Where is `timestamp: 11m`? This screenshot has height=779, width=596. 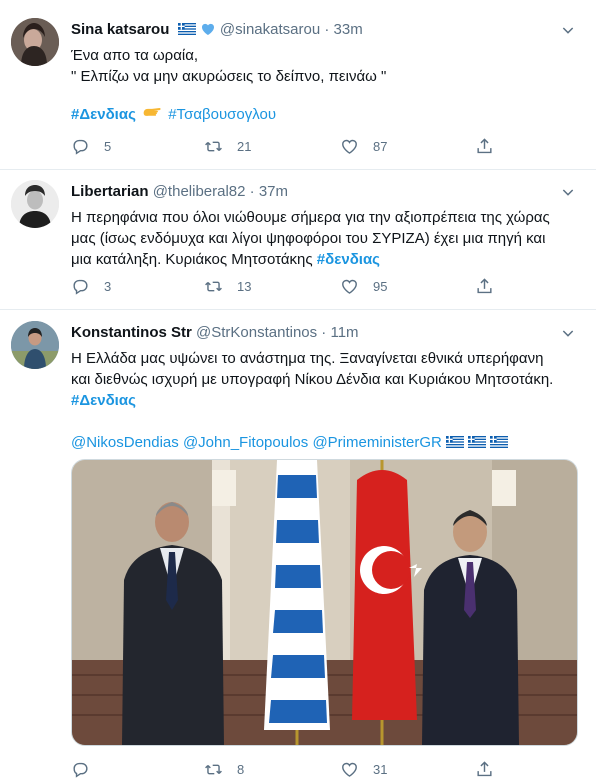
timestamp: 11m is located at coordinates (344, 332).